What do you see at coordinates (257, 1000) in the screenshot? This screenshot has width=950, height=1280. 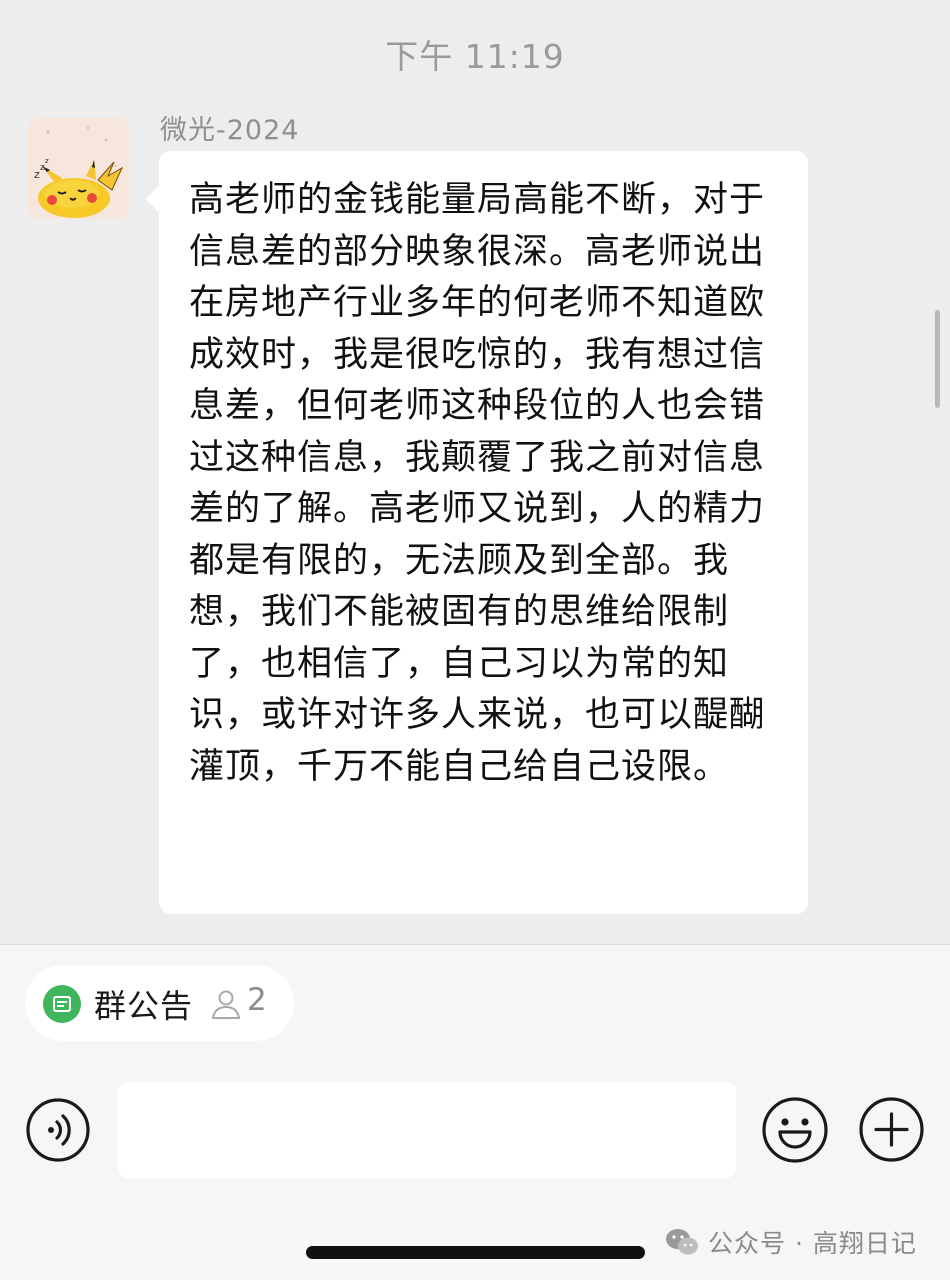 I see `notice-count: 2` at bounding box center [257, 1000].